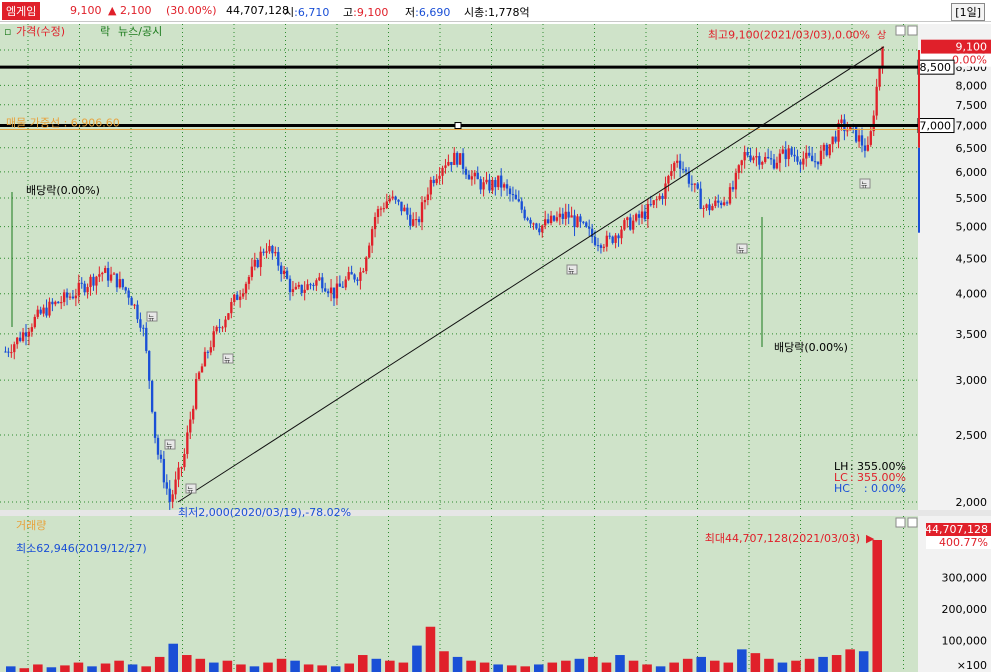  I want to click on news-icon-label: 뉴, so click(571, 271).